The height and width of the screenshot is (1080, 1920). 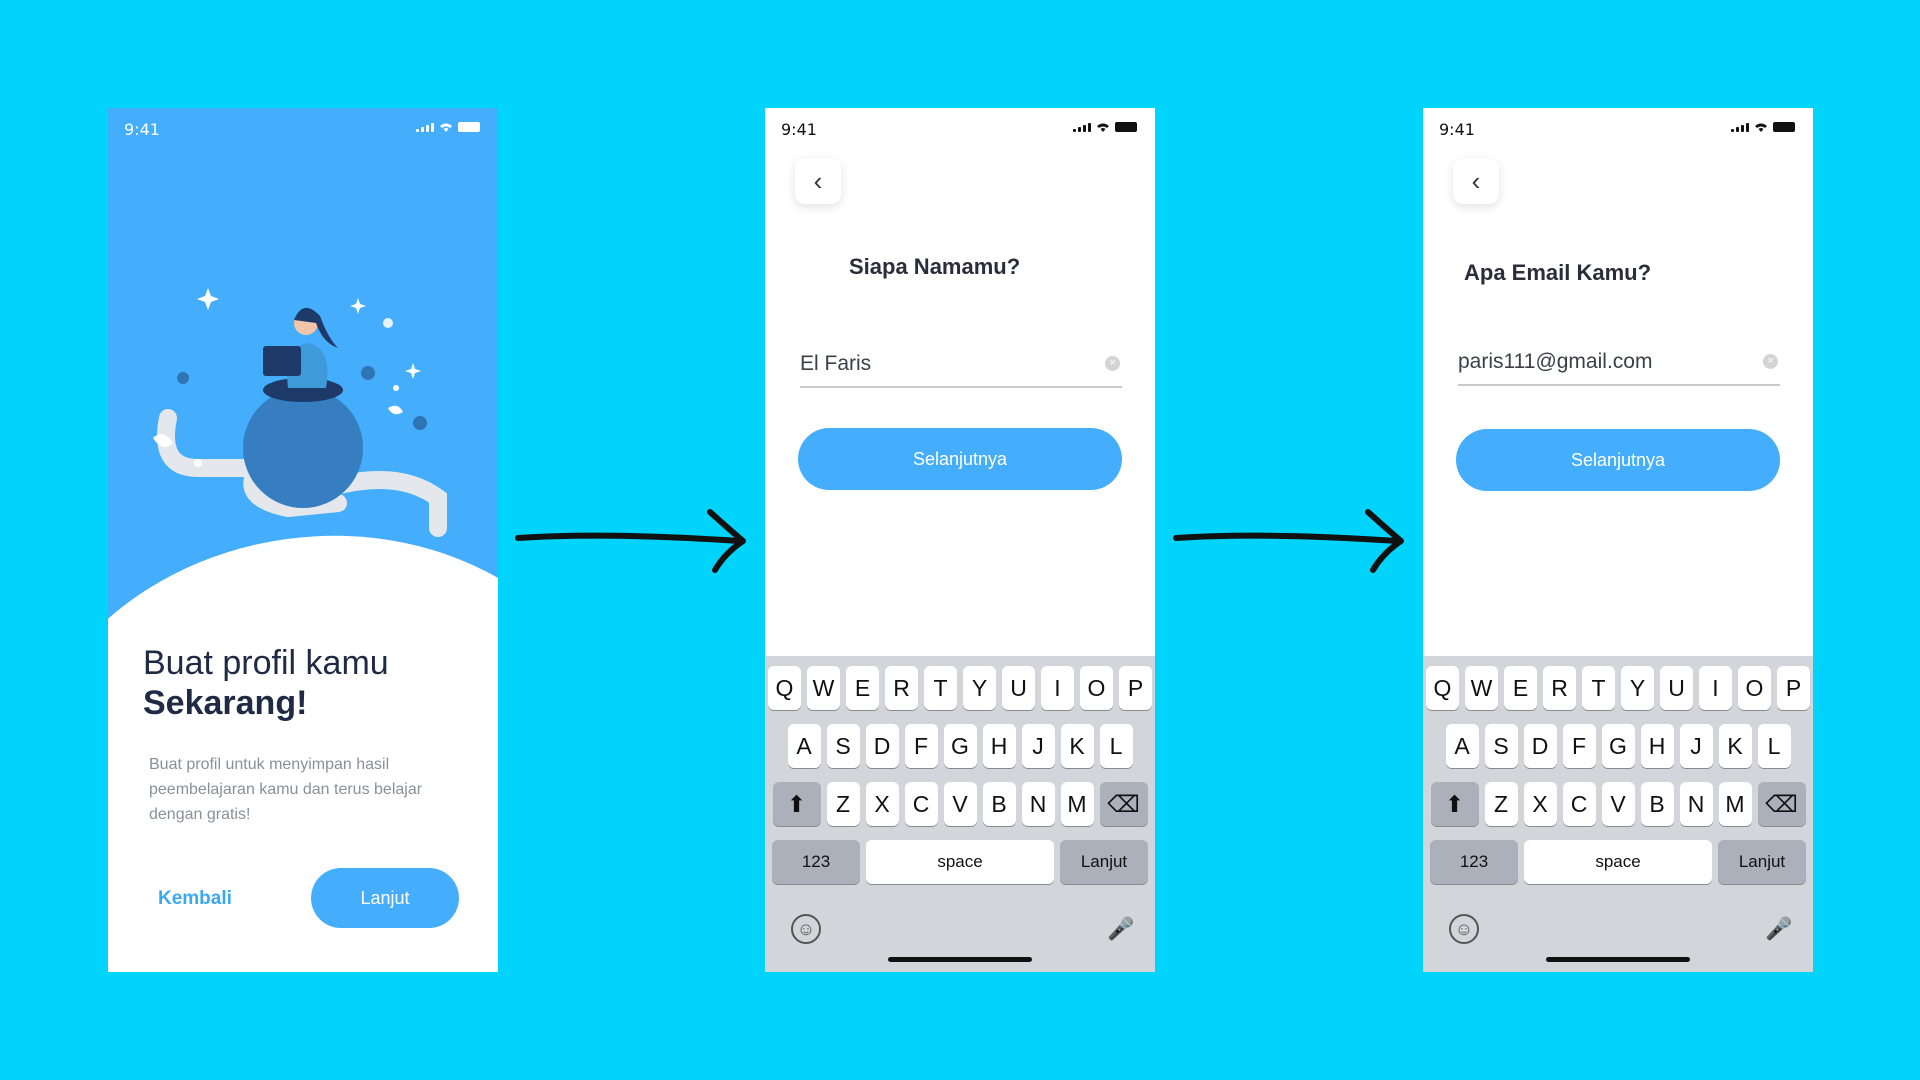 I want to click on woman-on-globe-illustration, so click(x=300, y=412).